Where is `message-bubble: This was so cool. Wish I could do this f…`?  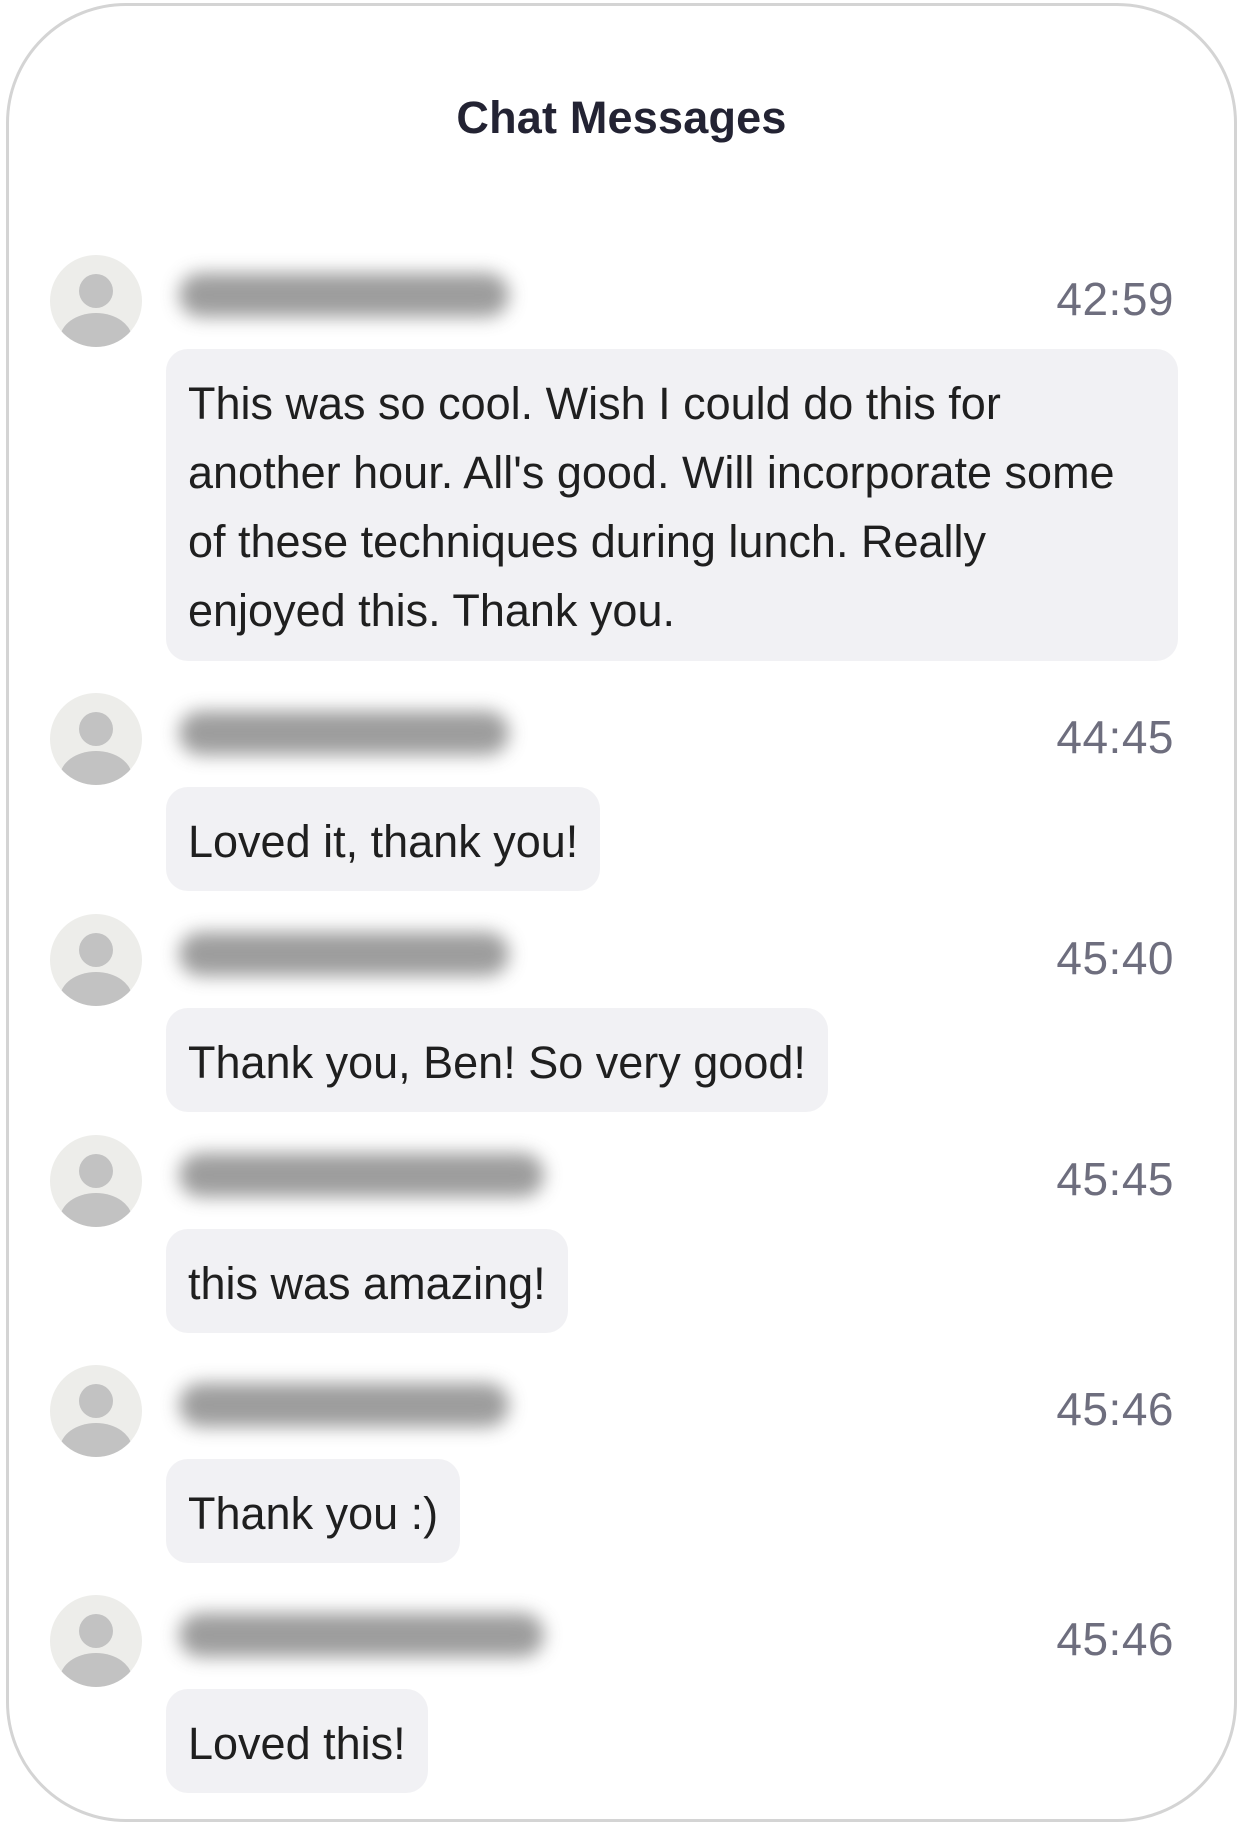
message-bubble: This was so cool. Wish I could do this f… is located at coordinates (672, 505).